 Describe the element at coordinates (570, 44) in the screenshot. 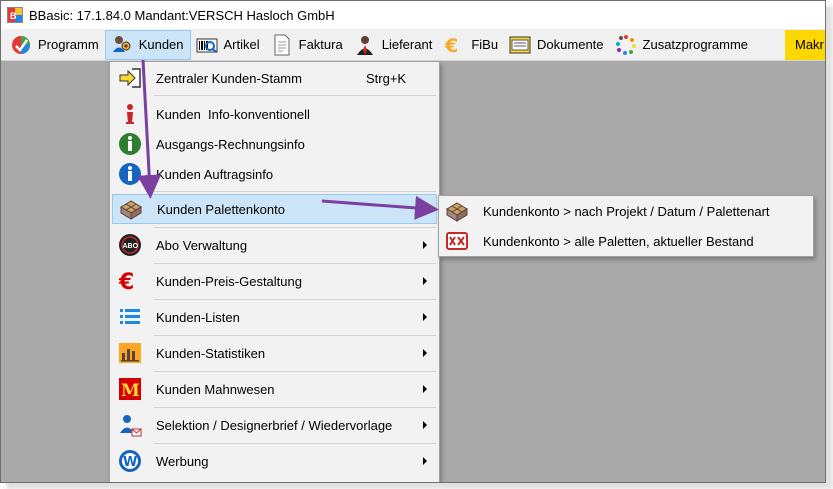

I see `menu-dokumente-label: Dokumente` at that location.